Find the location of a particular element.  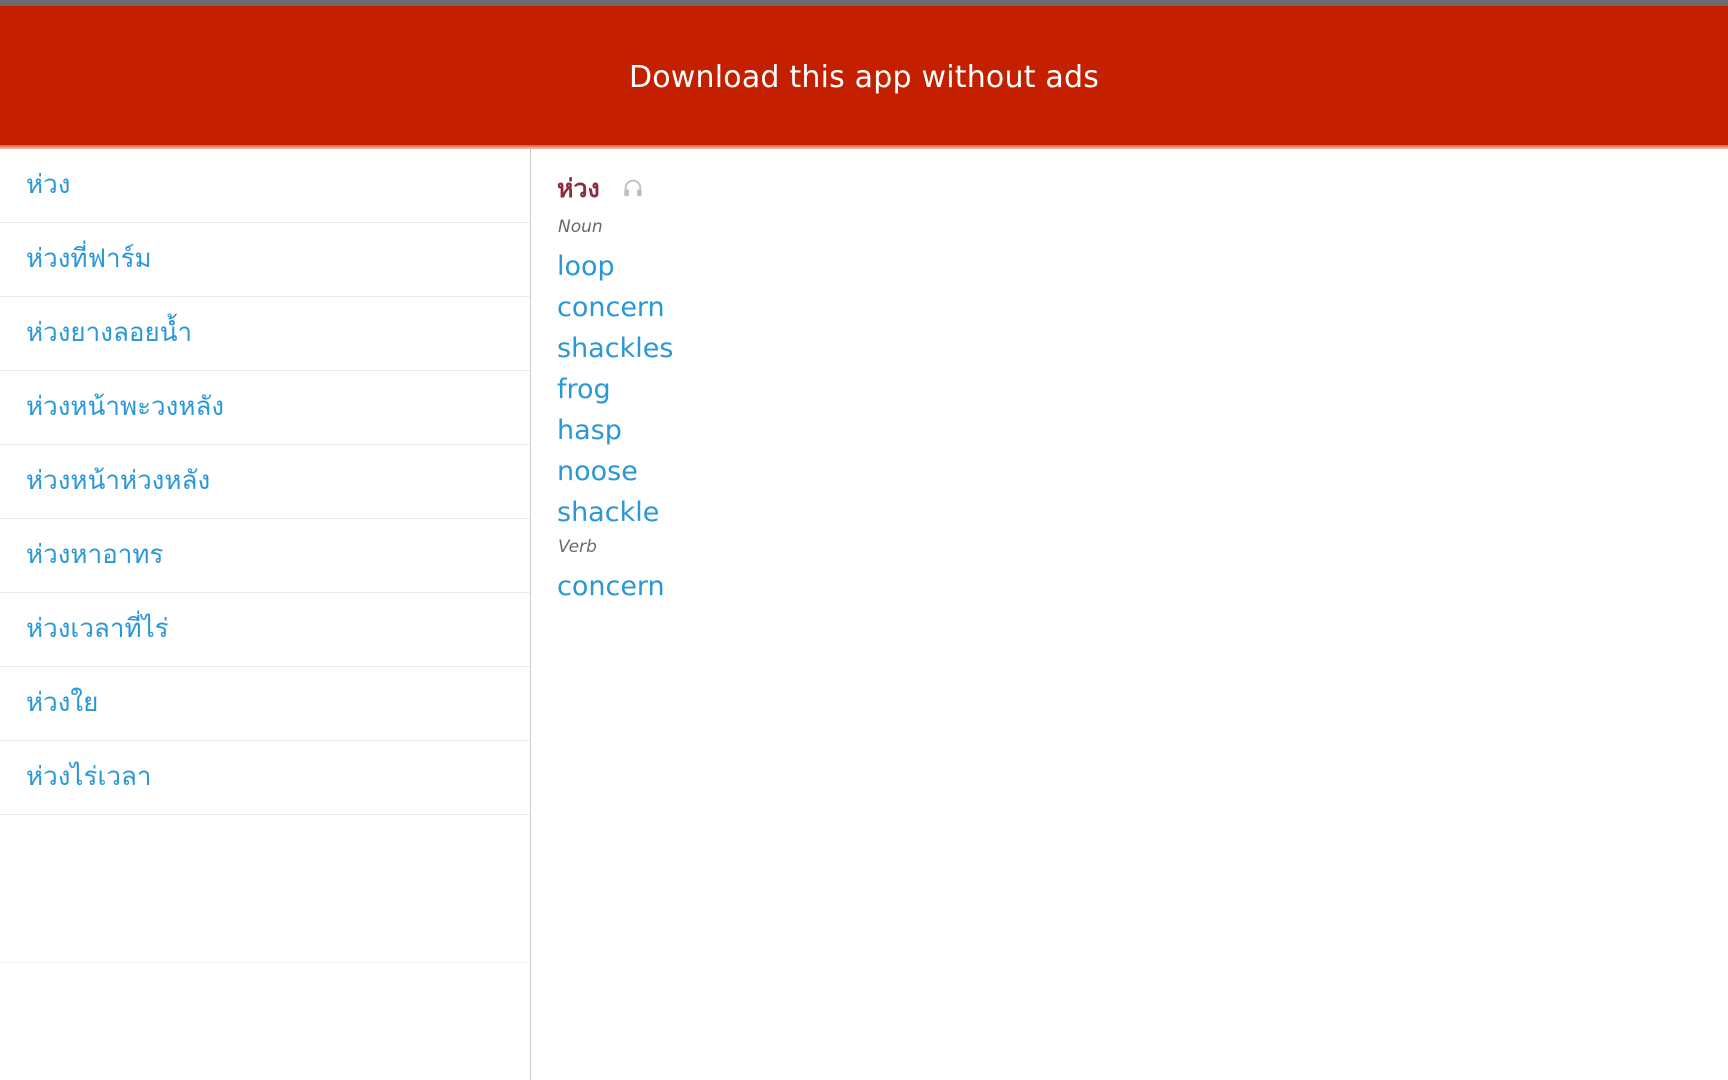

sense-item: noose is located at coordinates (1142, 471).